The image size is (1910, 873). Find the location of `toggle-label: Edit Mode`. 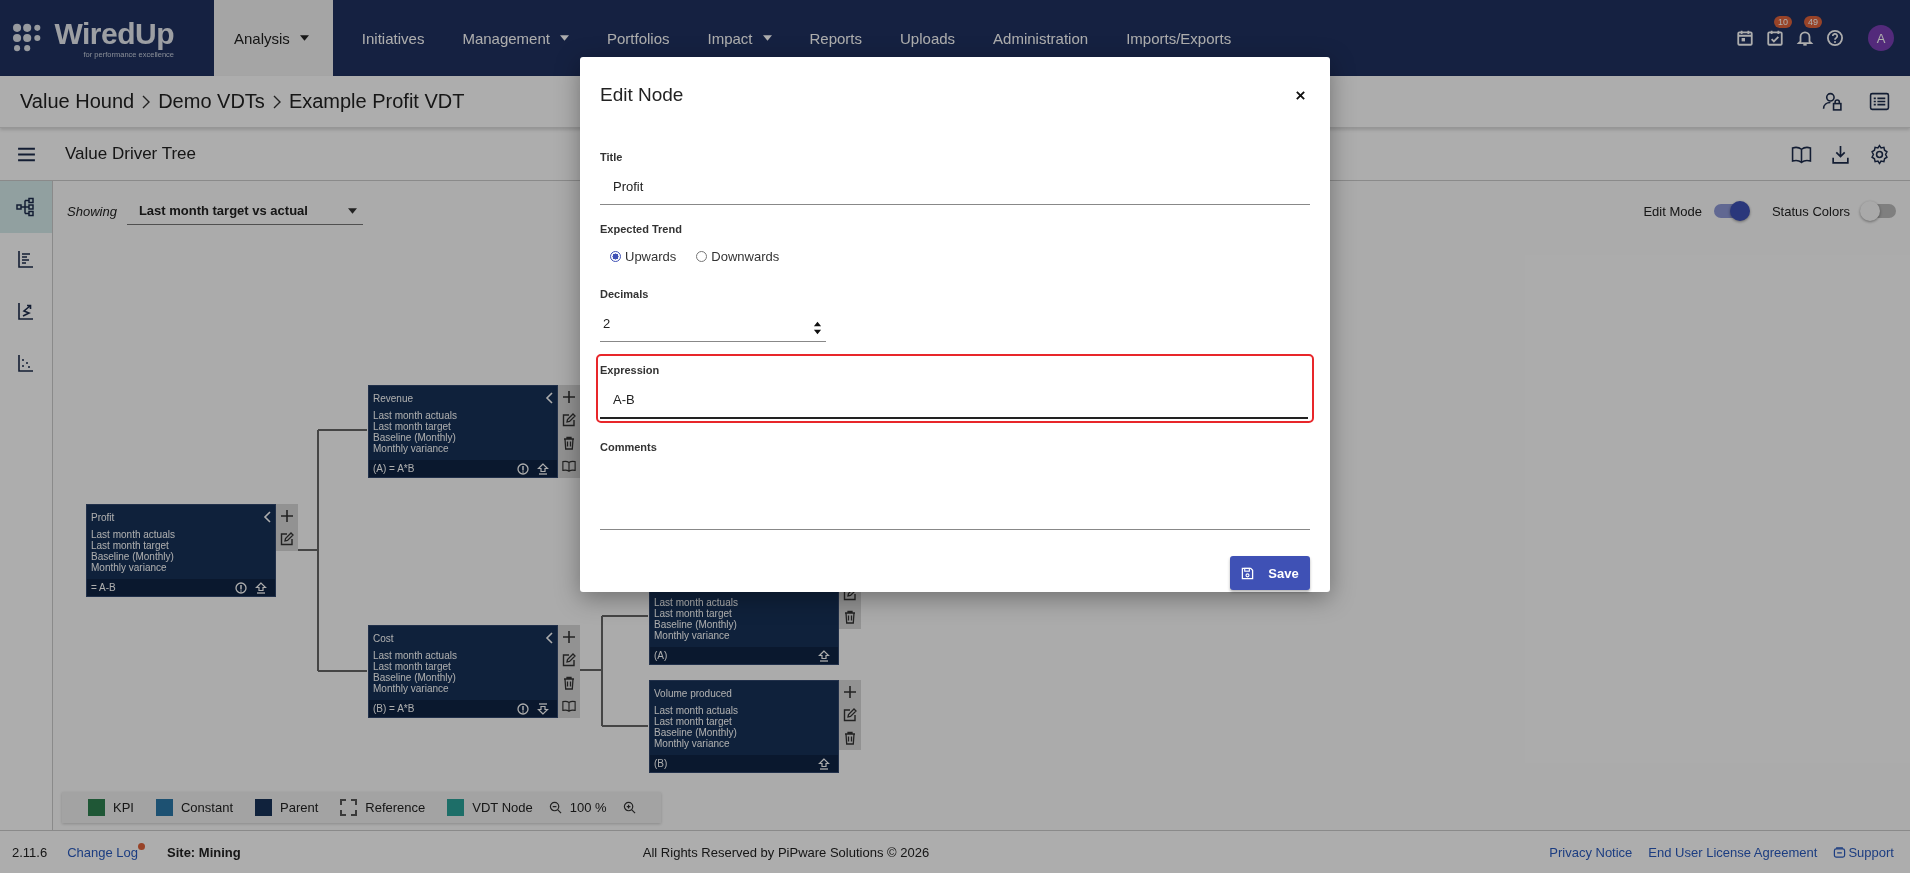

toggle-label: Edit Mode is located at coordinates (1672, 211).